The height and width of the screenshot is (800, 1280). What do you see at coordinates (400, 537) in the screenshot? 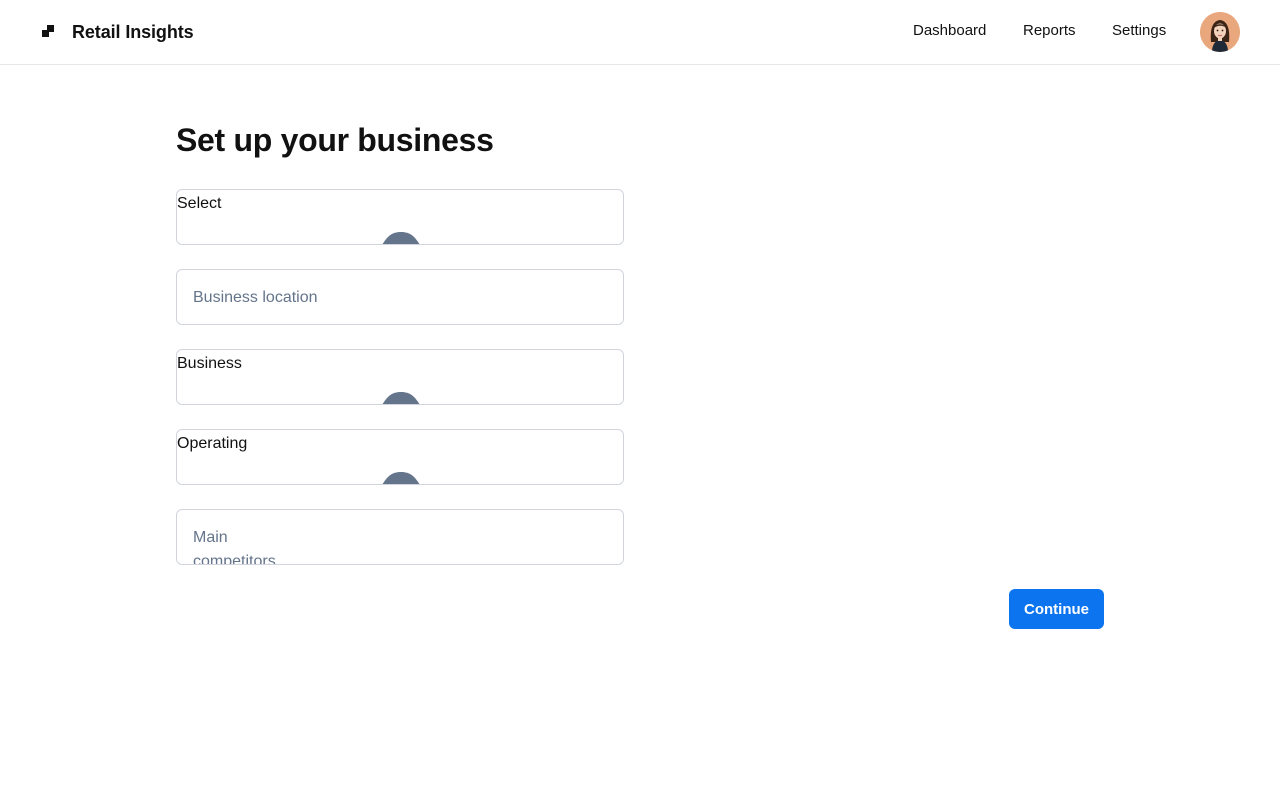
I see `main-competitors-input: Main competitors` at bounding box center [400, 537].